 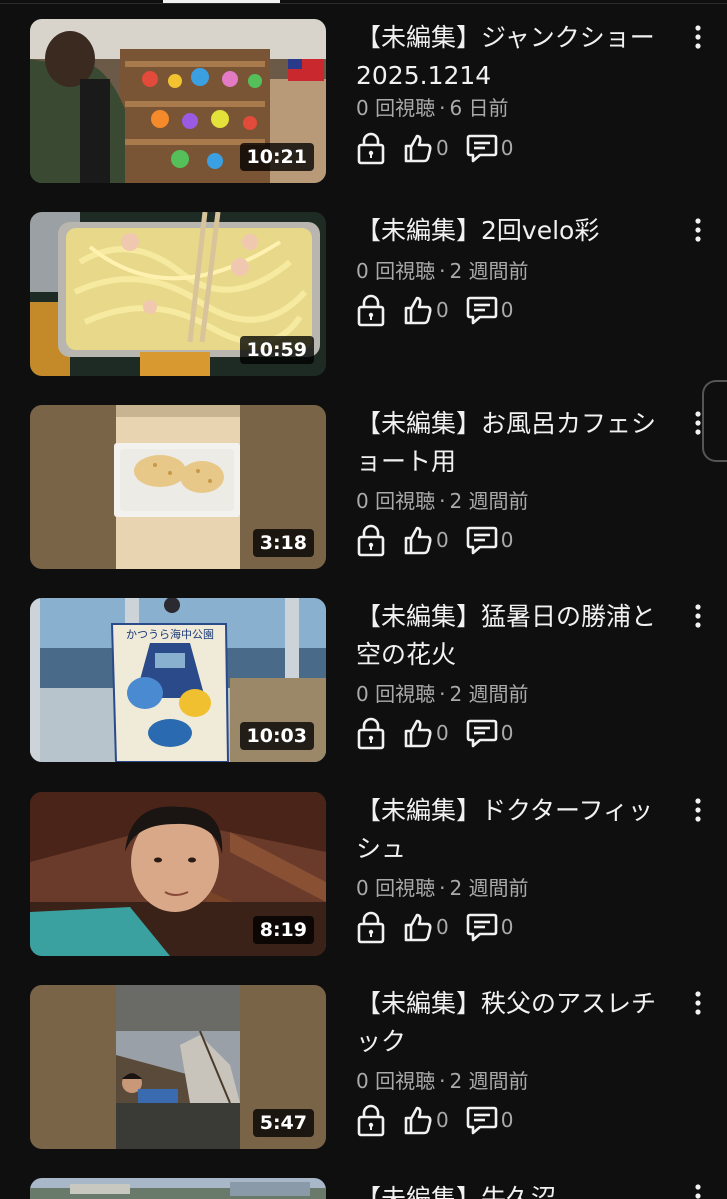 I want to click on video-title: 【未編集】お風呂カフェシ ョート用, so click(x=516, y=443).